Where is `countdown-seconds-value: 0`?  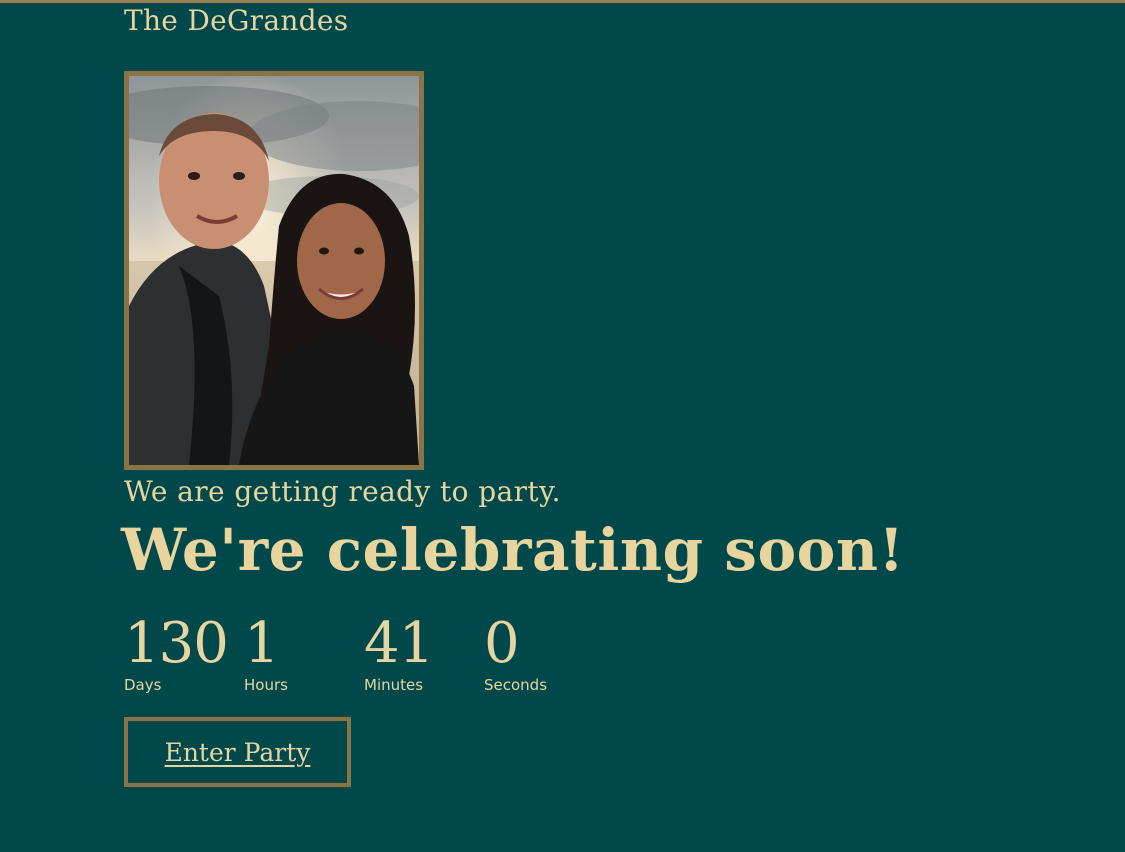 countdown-seconds-value: 0 is located at coordinates (502, 643).